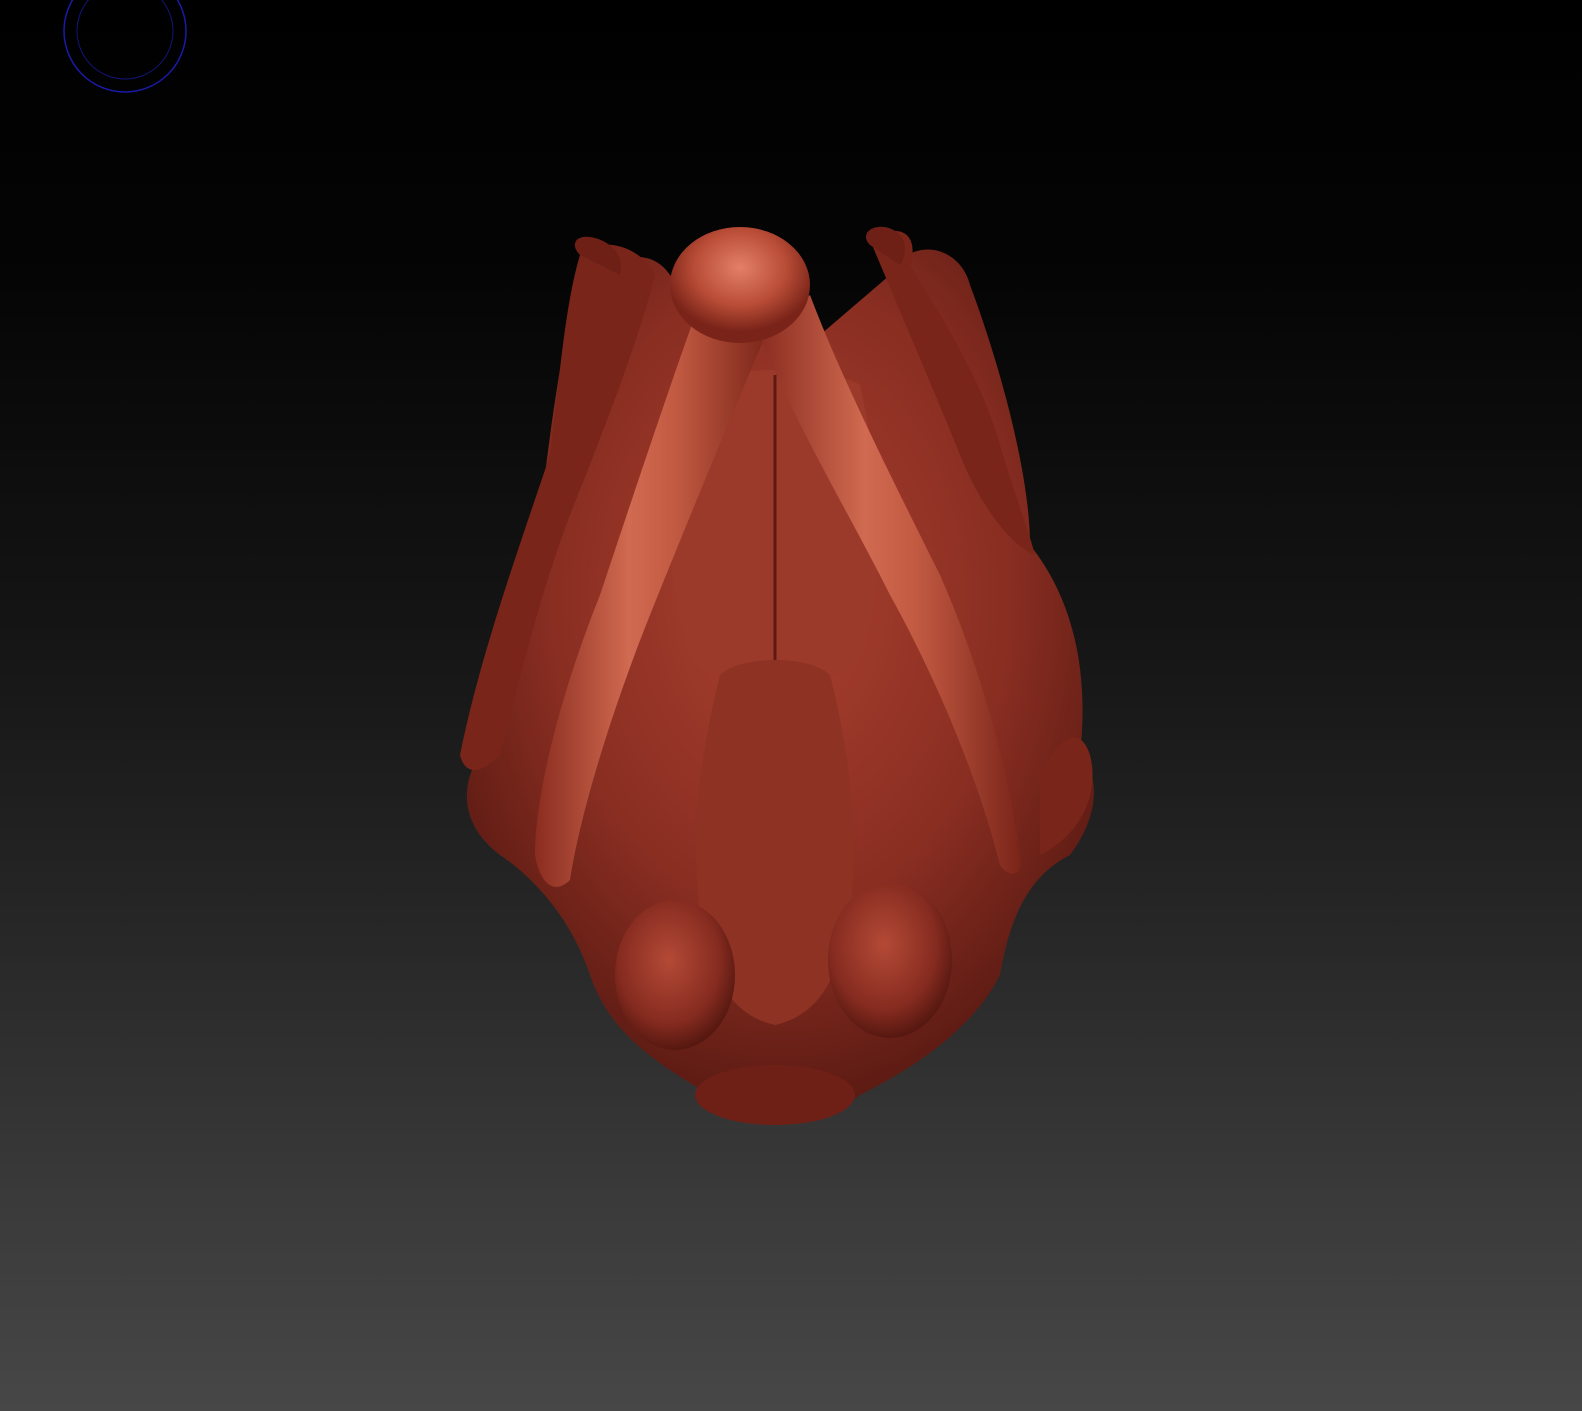  What do you see at coordinates (125, 46) in the screenshot?
I see `brush-circle-icon` at bounding box center [125, 46].